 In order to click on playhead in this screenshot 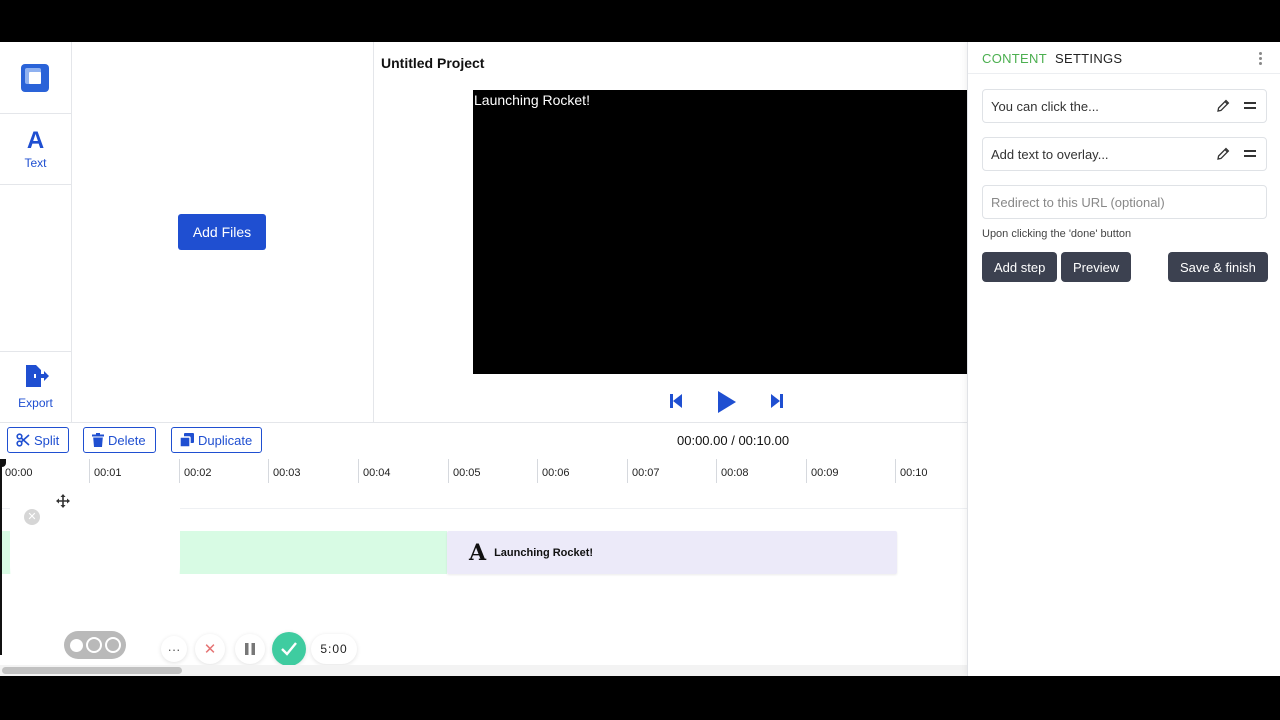, I will do `click(1, 557)`.